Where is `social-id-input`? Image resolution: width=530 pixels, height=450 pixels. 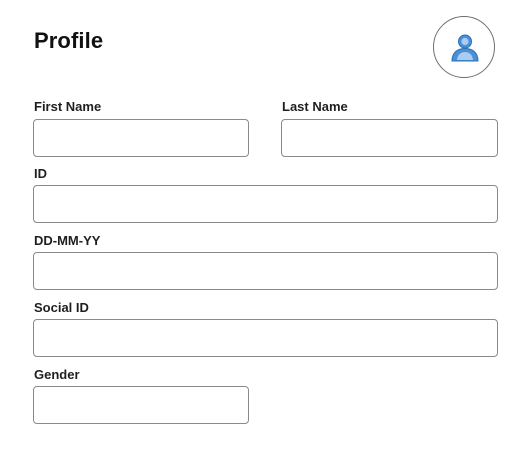 social-id-input is located at coordinates (265, 338).